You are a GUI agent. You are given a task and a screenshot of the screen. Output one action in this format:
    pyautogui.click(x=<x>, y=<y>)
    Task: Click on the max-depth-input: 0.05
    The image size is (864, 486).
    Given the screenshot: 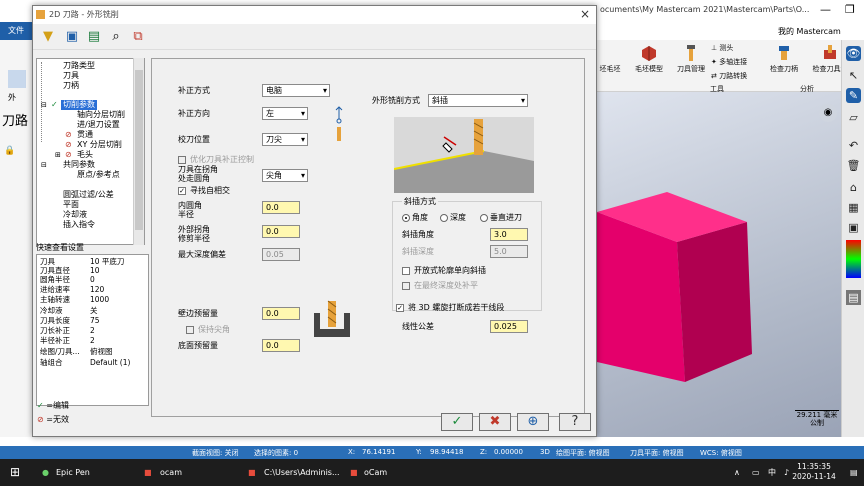 What is the action you would take?
    pyautogui.click(x=281, y=254)
    